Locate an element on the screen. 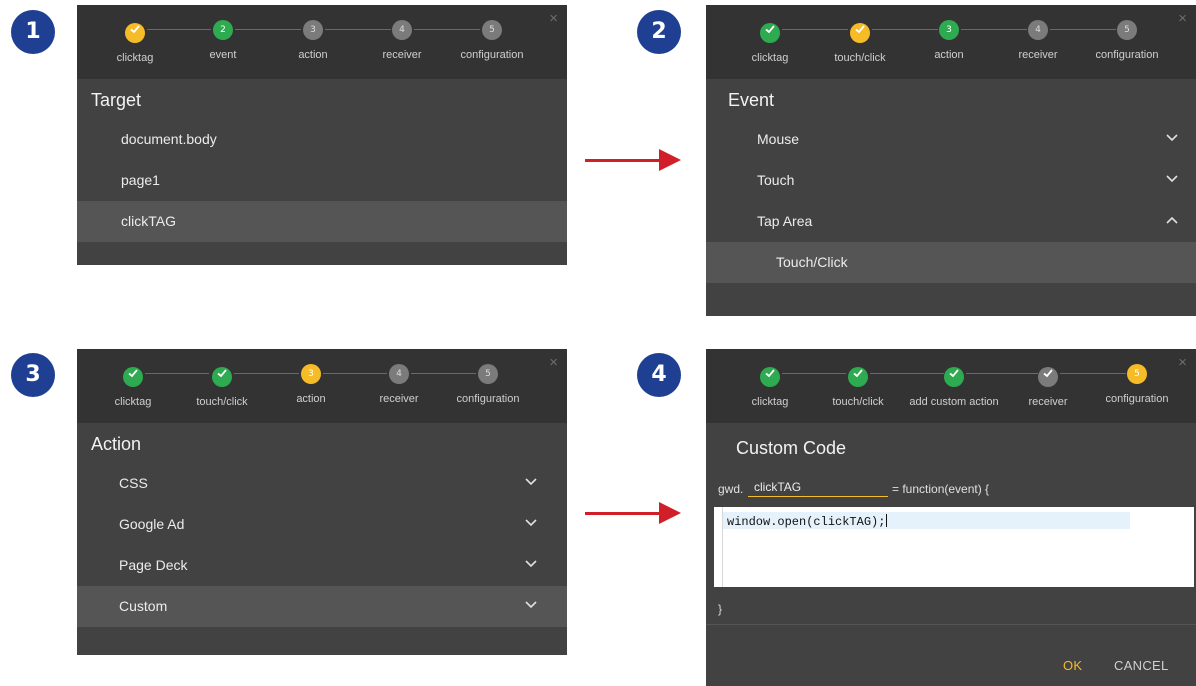 This screenshot has width=1196, height=686. code-editor-wrap: window.open(clickTAG); is located at coordinates (951, 547).